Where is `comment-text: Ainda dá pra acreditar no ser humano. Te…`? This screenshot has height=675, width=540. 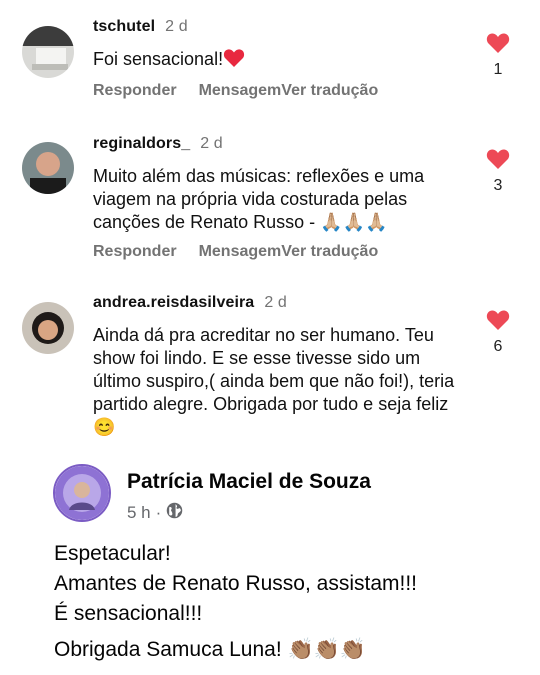
comment-text: Ainda dá pra acreditar no ser humano. Te… is located at coordinates (278, 381).